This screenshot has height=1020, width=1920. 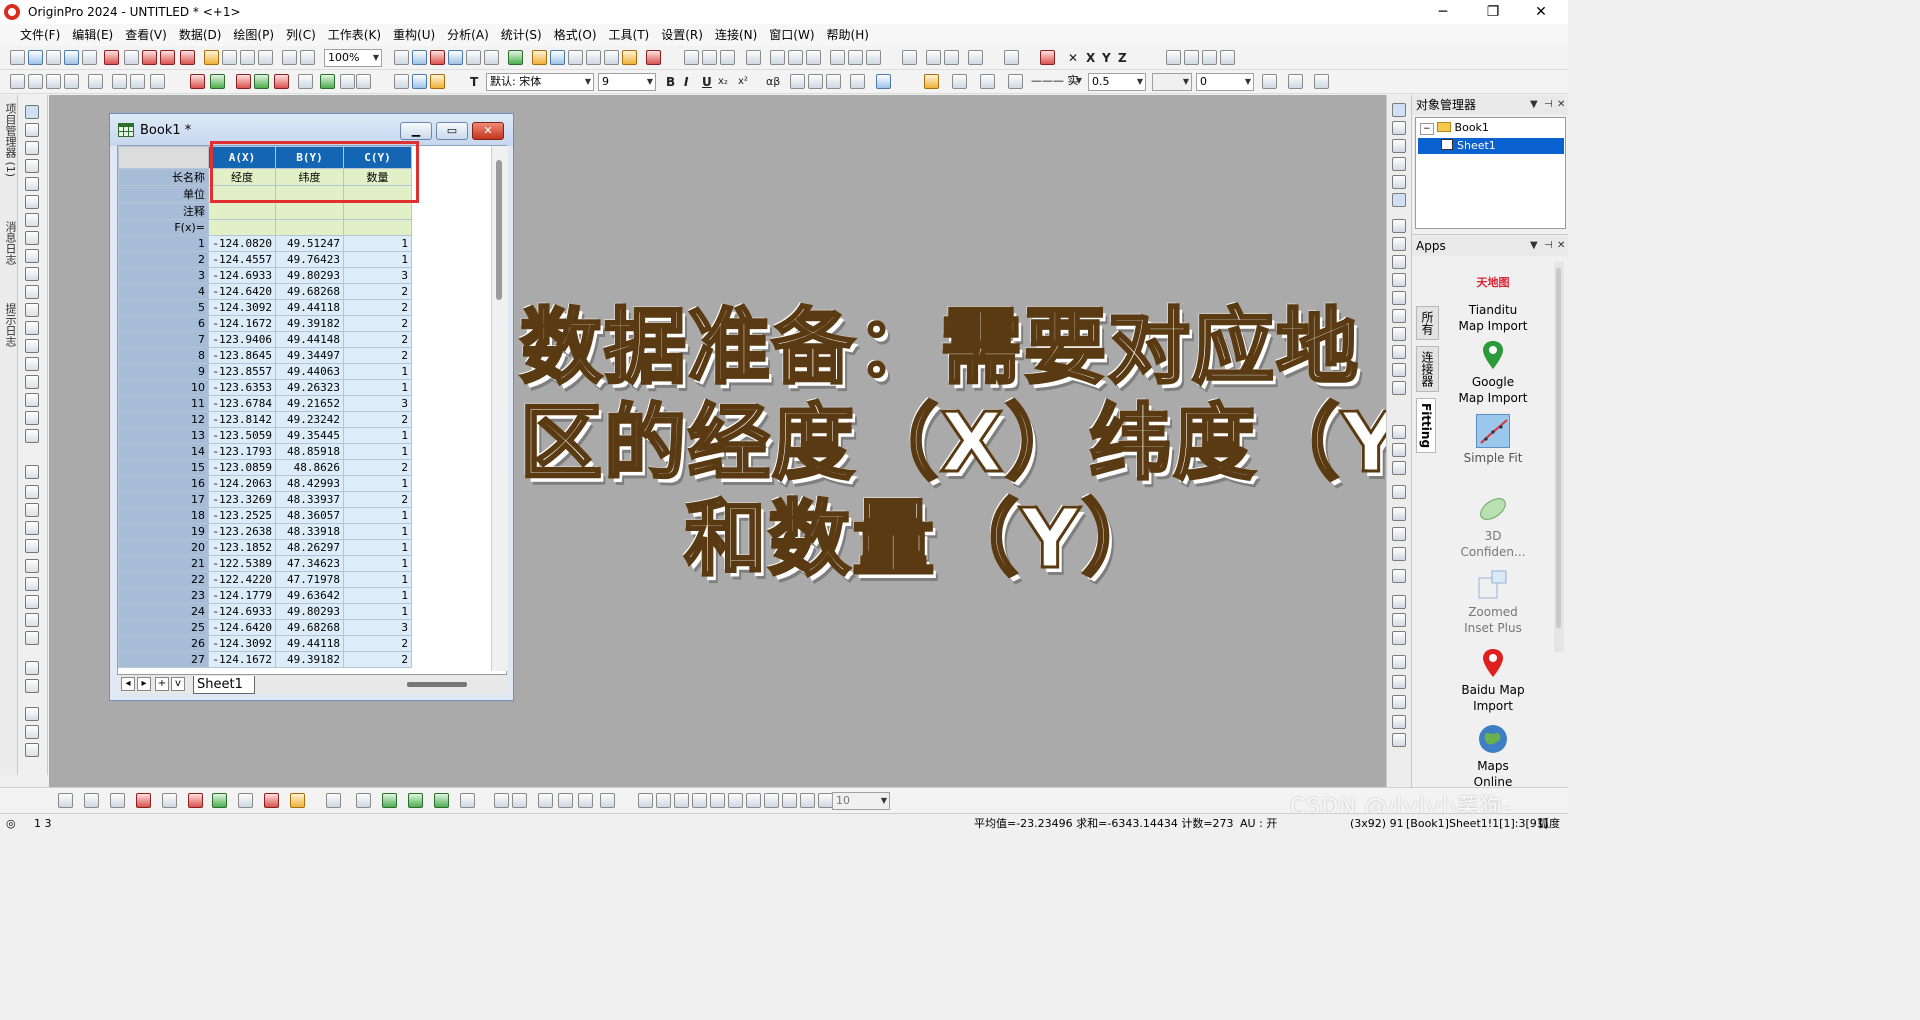 I want to click on unmerge-icon, so click(x=327, y=81).